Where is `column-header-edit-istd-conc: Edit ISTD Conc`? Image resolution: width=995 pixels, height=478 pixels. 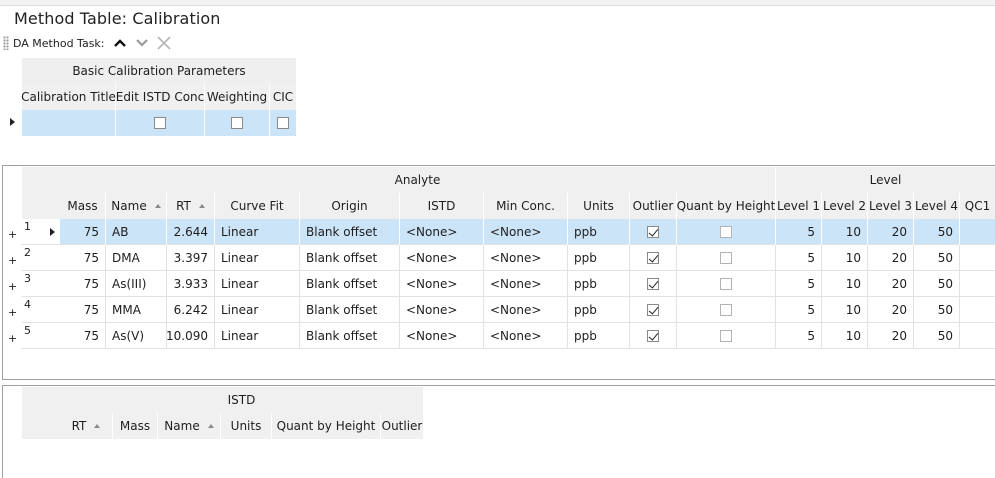
column-header-edit-istd-conc: Edit ISTD Conc is located at coordinates (160, 97).